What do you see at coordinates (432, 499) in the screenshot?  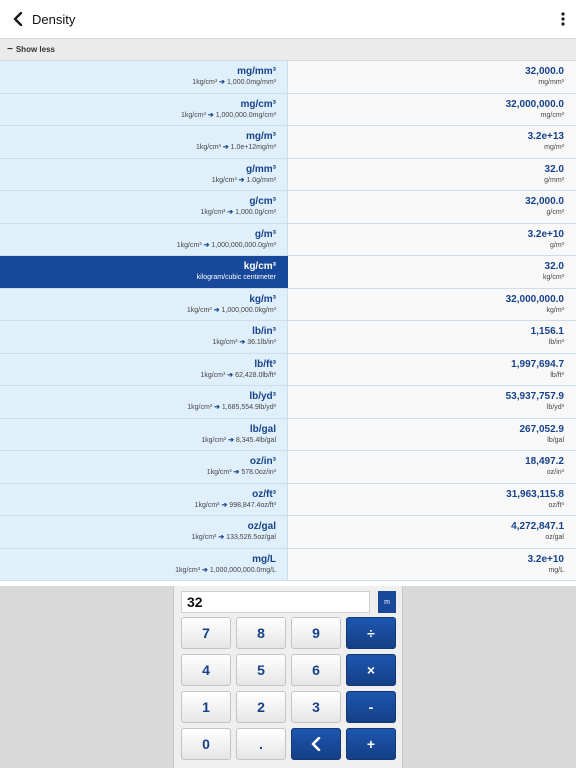 I see `value-cell: 31,963,115.8 oz/ft³` at bounding box center [432, 499].